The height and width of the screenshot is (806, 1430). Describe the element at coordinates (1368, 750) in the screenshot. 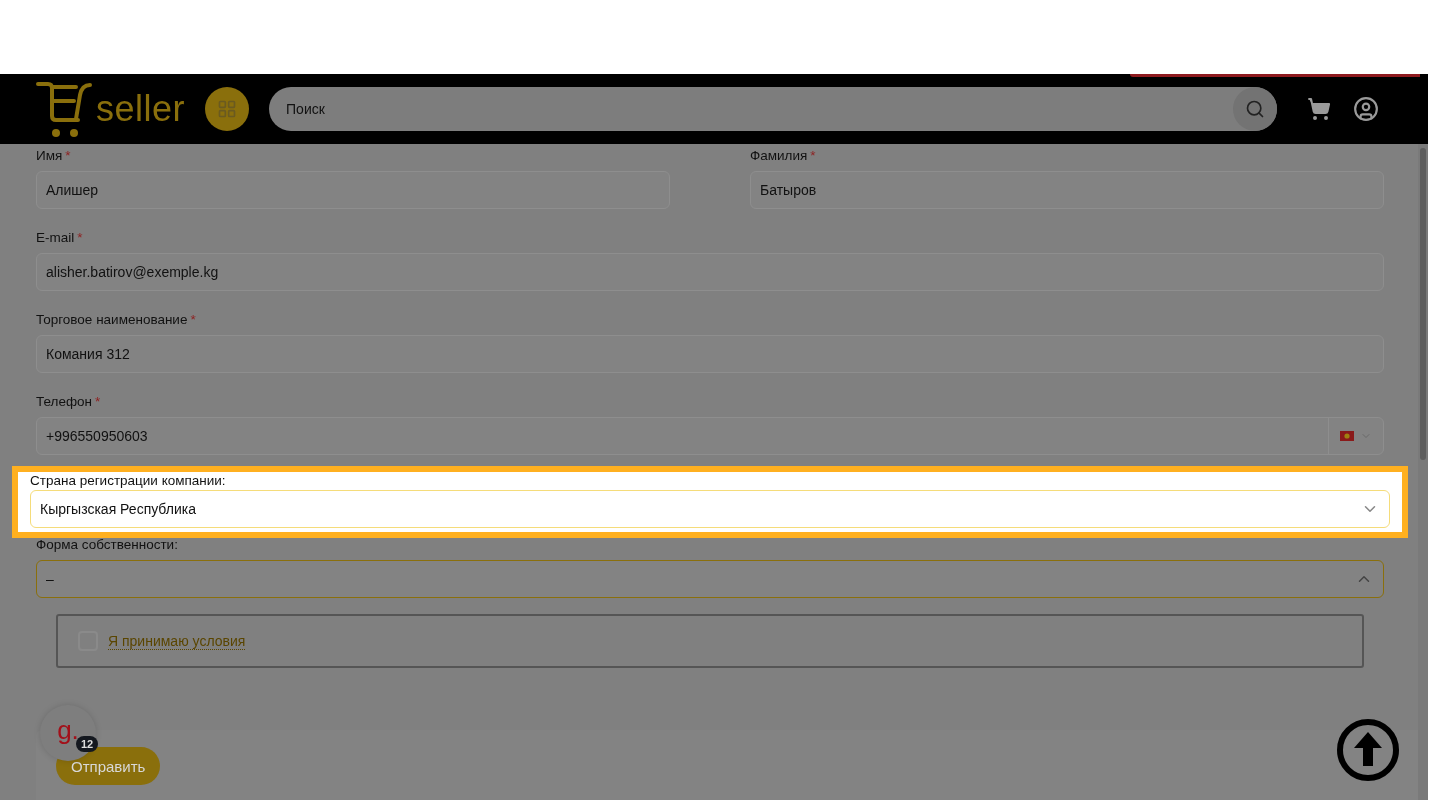

I see `scroll-up-icon` at that location.